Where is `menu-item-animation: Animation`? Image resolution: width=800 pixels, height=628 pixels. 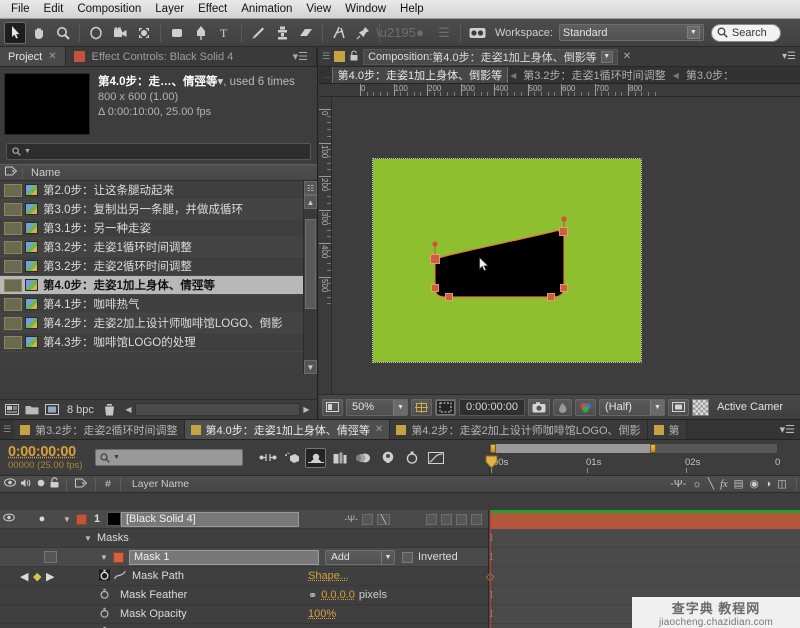
menu-item-animation: Animation is located at coordinates (266, 9).